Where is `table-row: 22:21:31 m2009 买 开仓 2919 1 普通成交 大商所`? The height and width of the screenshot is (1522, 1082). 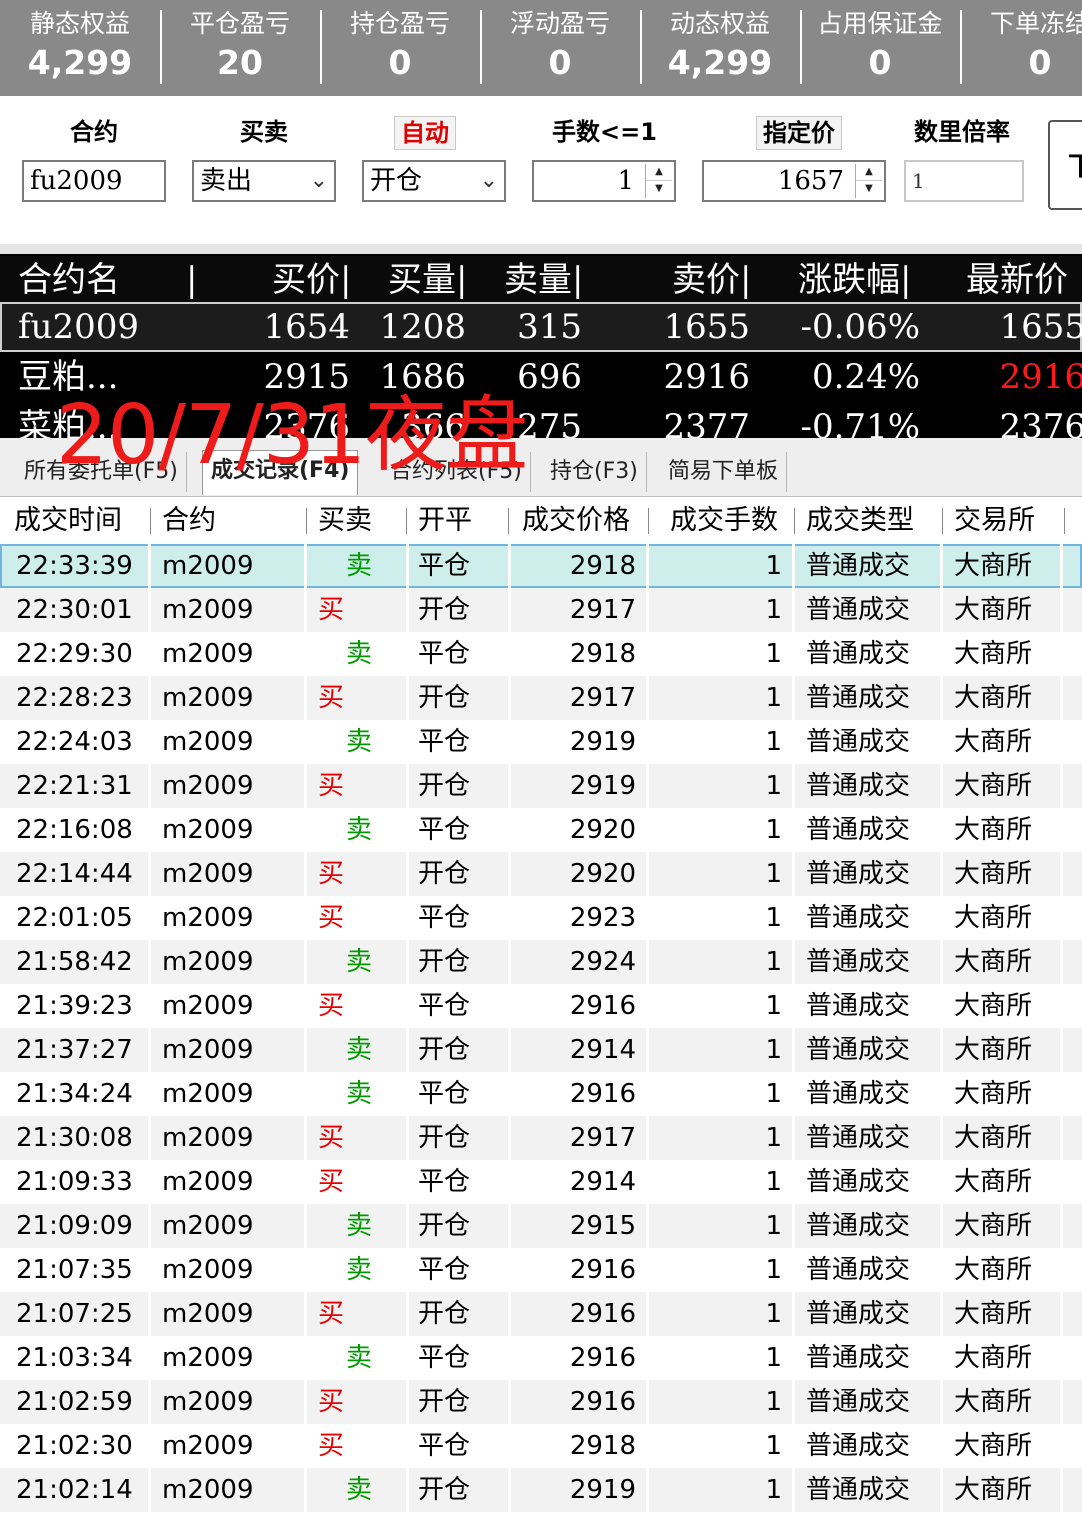 table-row: 22:21:31 m2009 买 开仓 2919 1 普通成交 大商所 is located at coordinates (541, 786).